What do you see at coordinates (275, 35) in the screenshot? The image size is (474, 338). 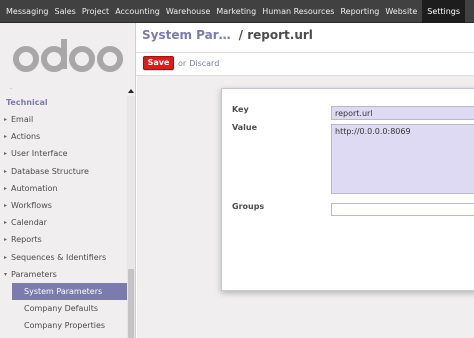 I see `breadcrumb-current: / report.url` at bounding box center [275, 35].